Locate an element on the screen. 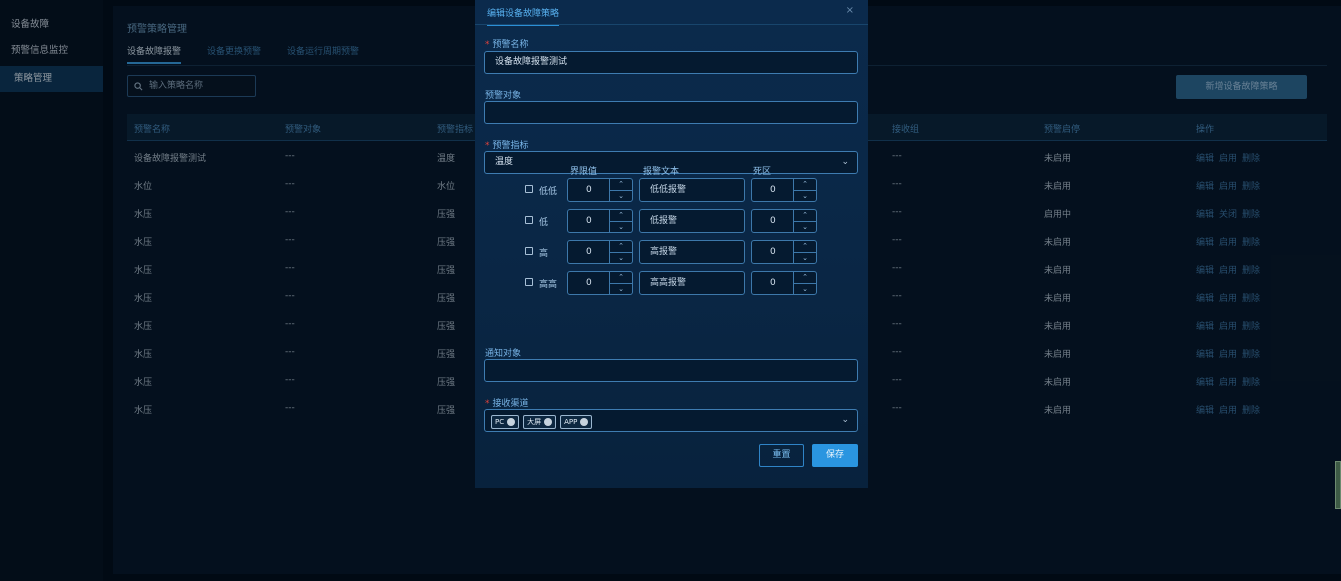 This screenshot has width=1341, height=581. alarm-text-column-header: 报警文本 is located at coordinates (661, 172).